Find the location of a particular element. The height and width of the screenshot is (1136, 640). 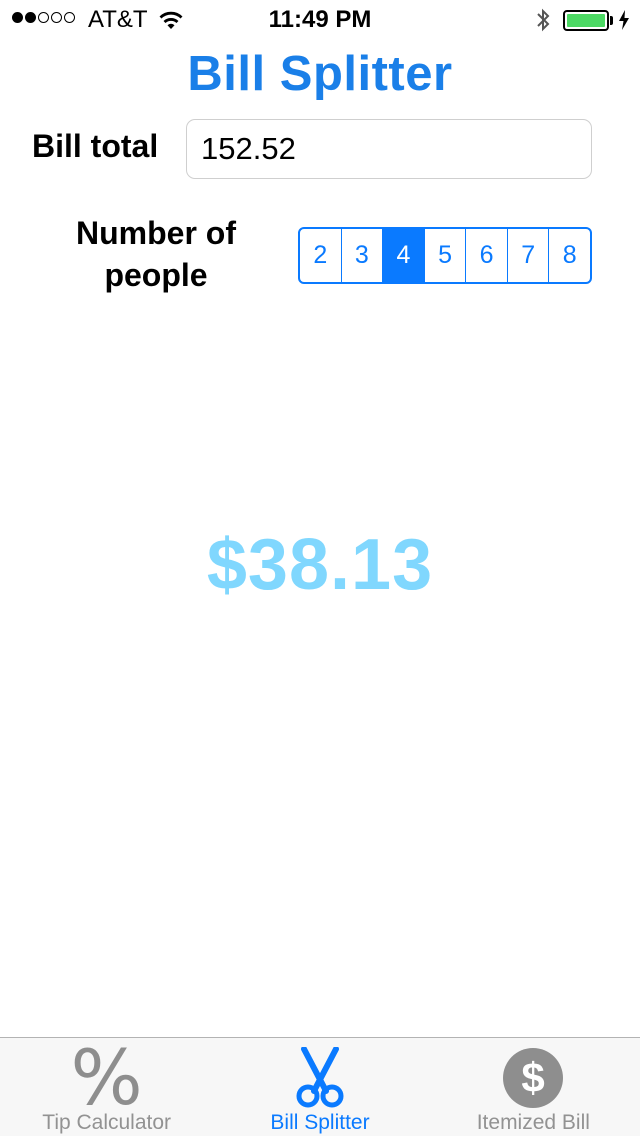

battery-level is located at coordinates (586, 20).